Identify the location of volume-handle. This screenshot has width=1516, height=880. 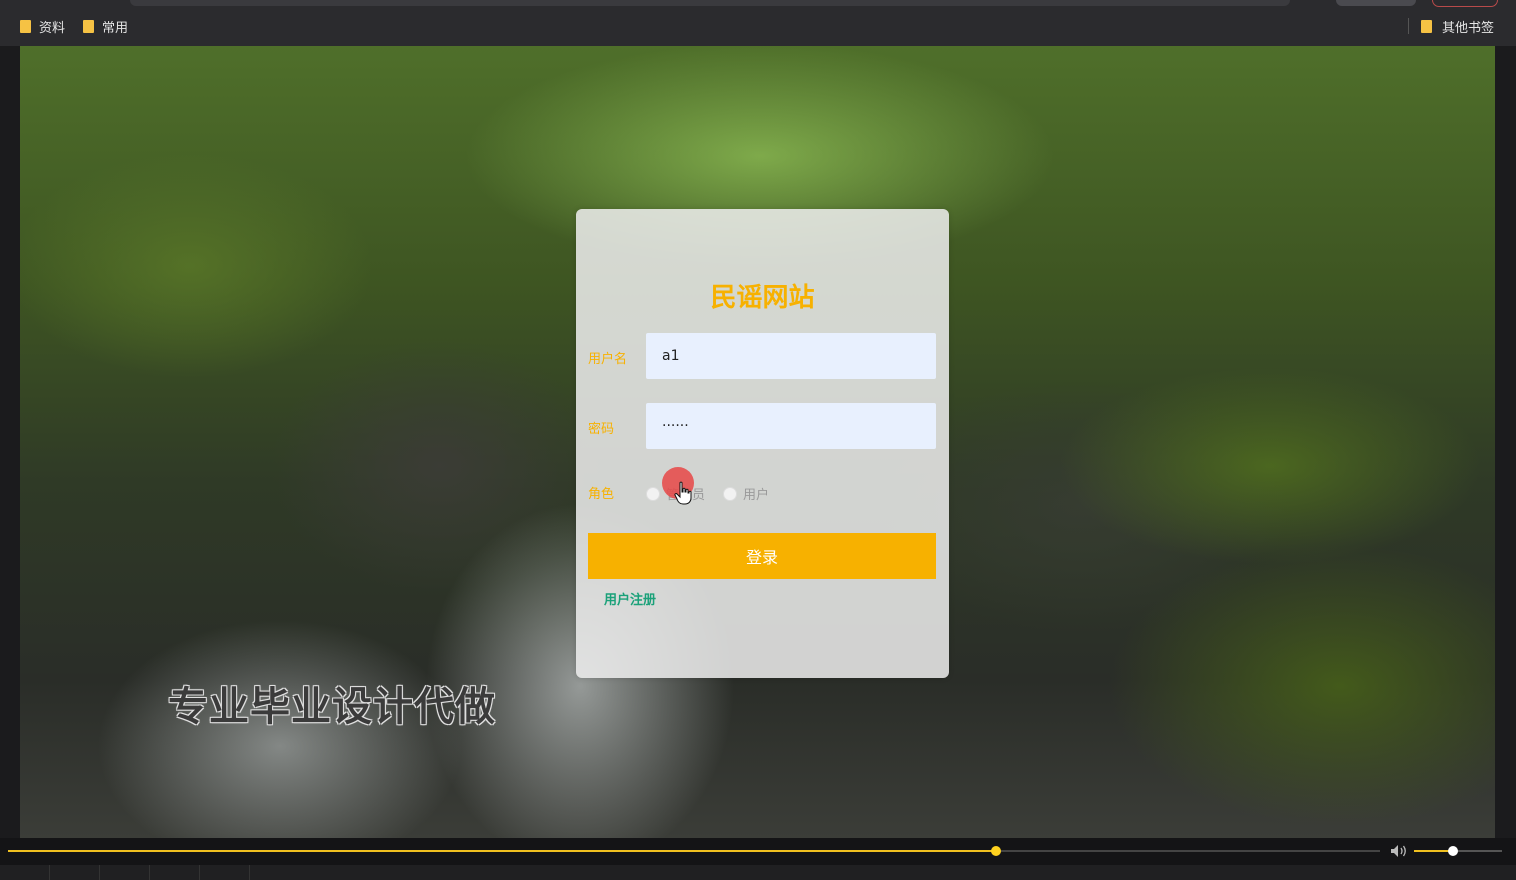
(1452, 851).